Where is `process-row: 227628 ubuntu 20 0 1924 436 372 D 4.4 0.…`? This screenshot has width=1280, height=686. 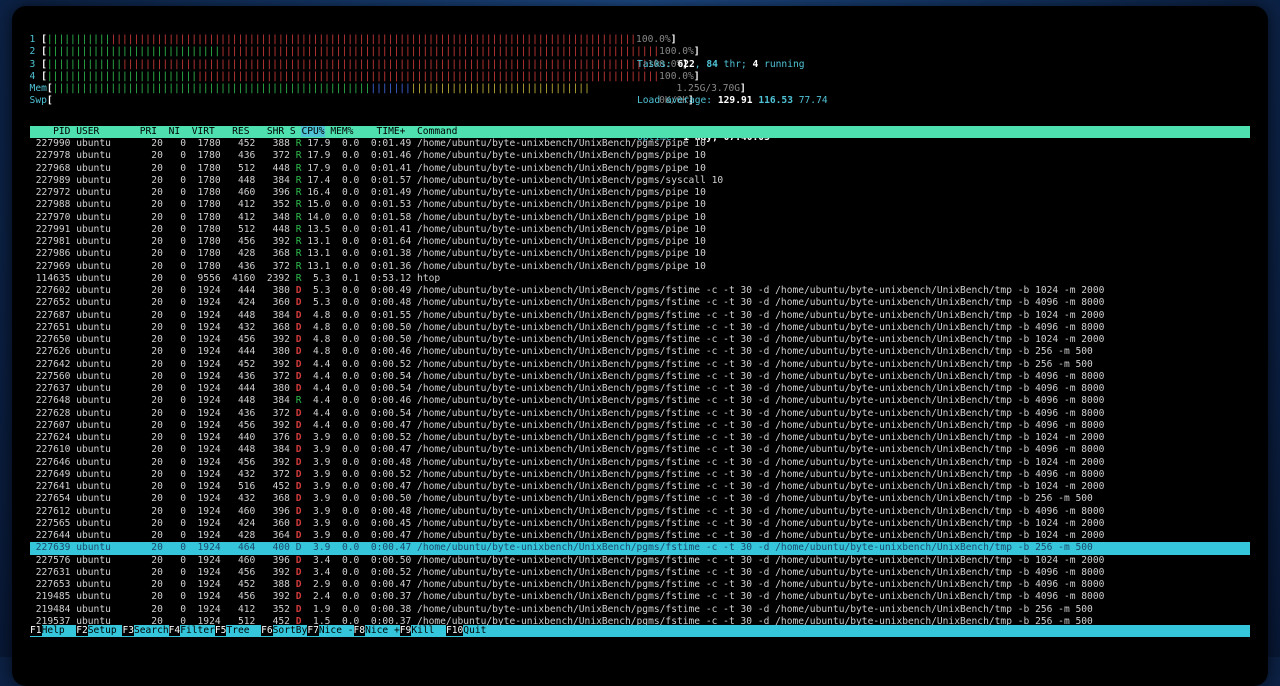 process-row: 227628 ubuntu 20 0 1924 436 372 D 4.4 0.… is located at coordinates (640, 414).